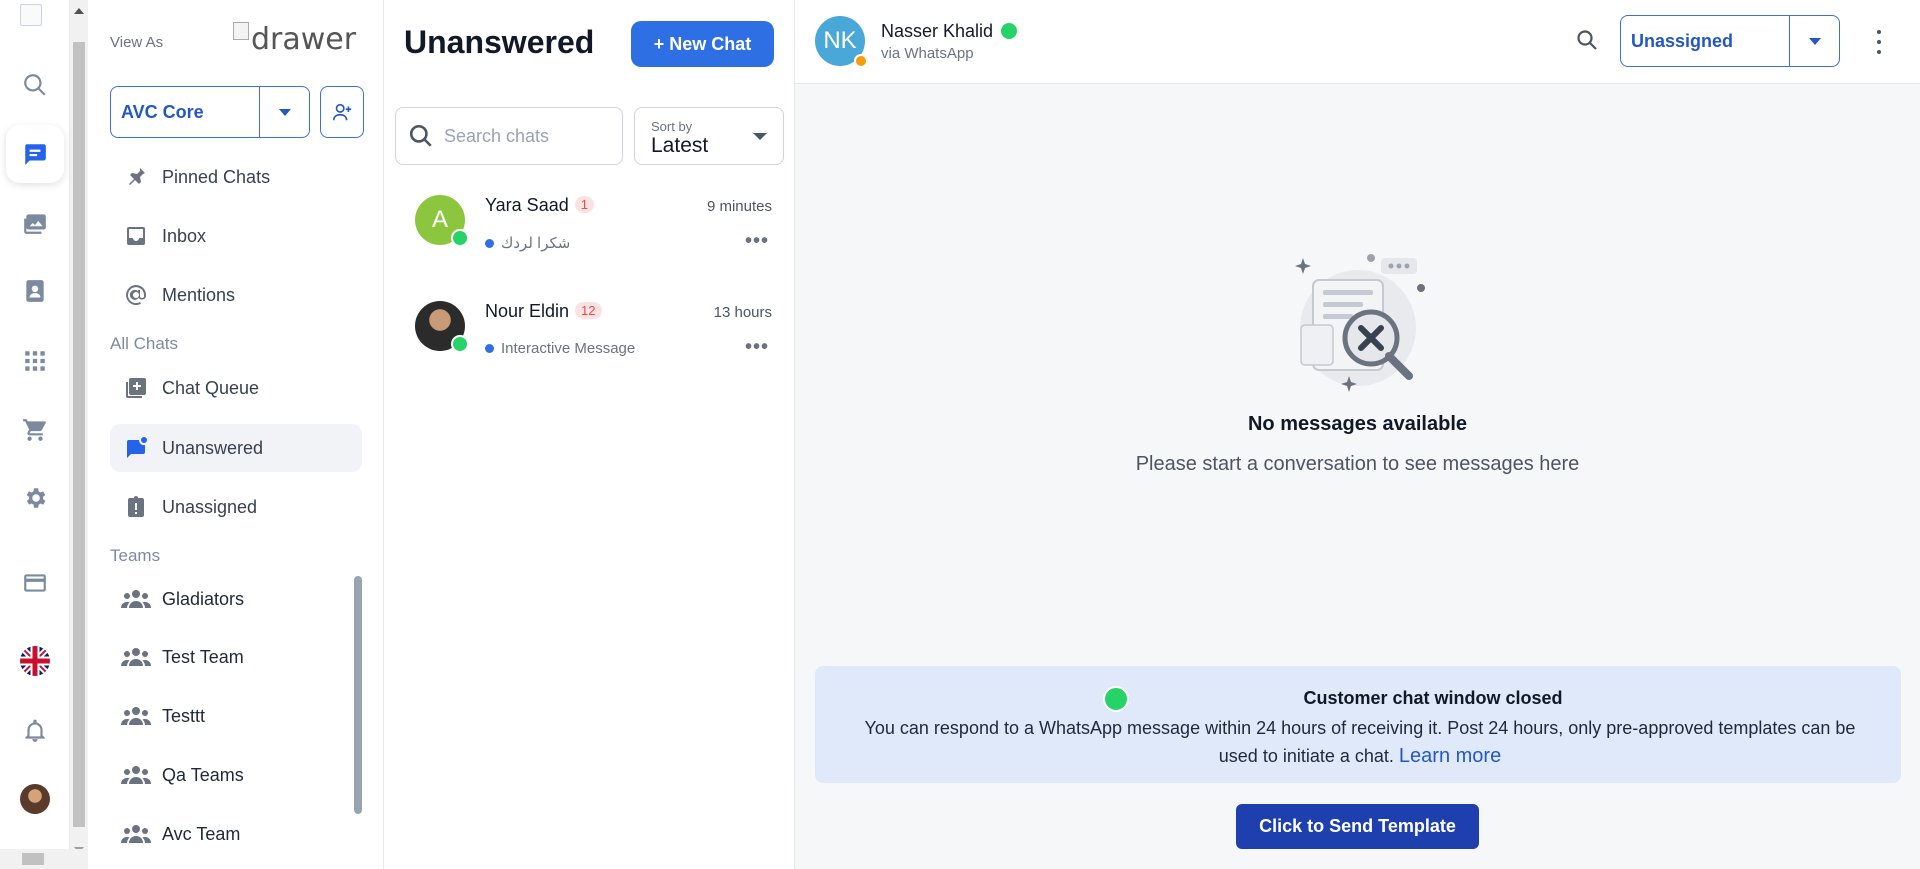  Describe the element at coordinates (210, 506) in the screenshot. I see `nav-item-label: Unassigned` at that location.